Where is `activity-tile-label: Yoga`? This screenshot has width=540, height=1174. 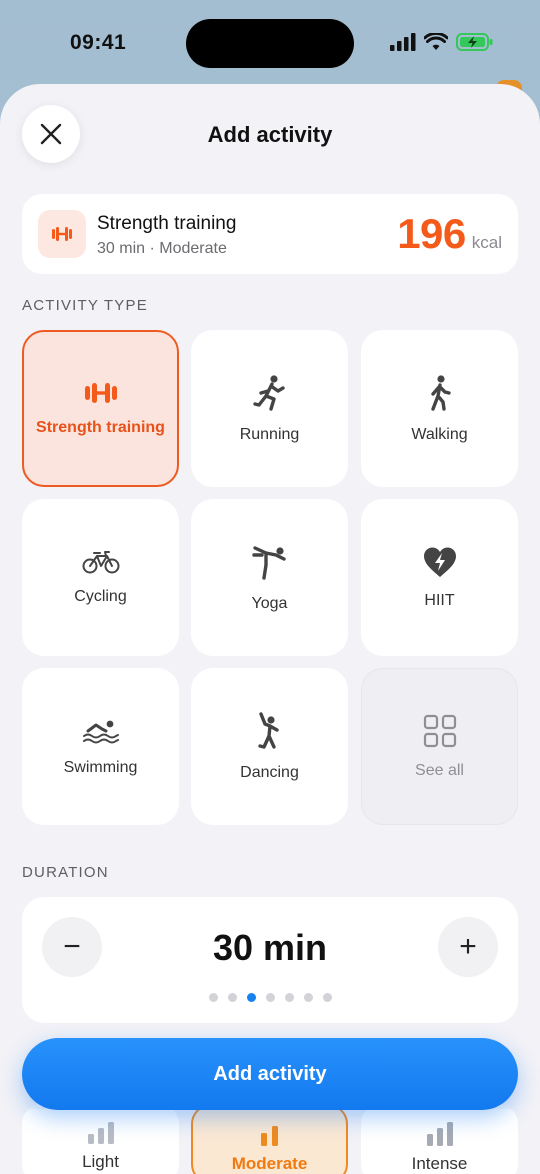 activity-tile-label: Yoga is located at coordinates (269, 603).